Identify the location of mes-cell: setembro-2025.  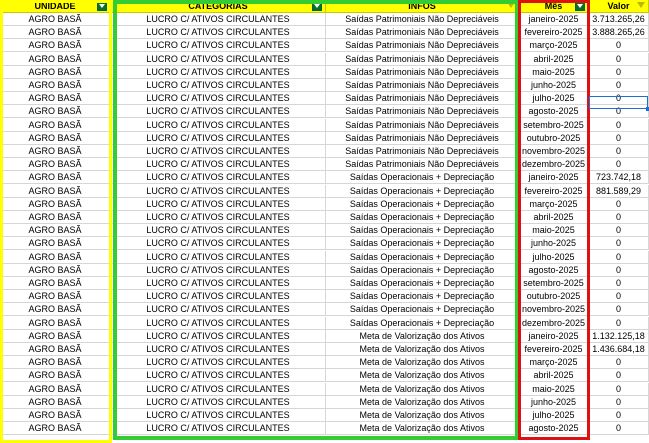
(554, 125).